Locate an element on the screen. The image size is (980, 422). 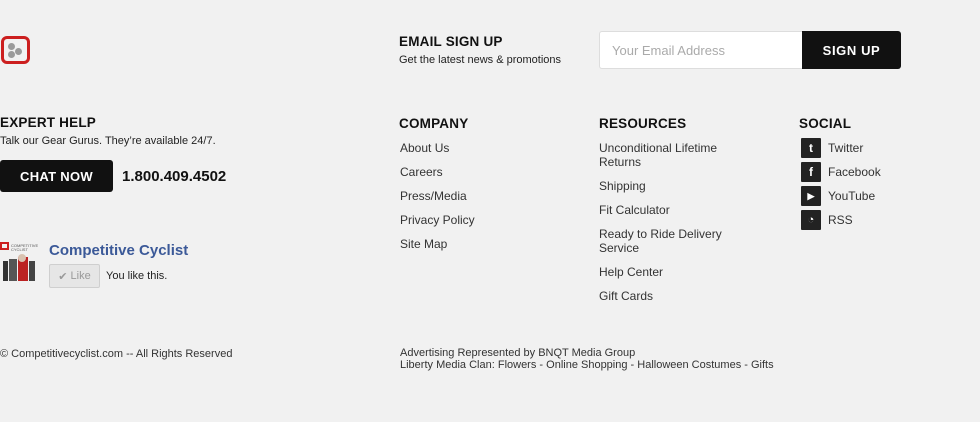
social-label: RSS is located at coordinates (840, 220).